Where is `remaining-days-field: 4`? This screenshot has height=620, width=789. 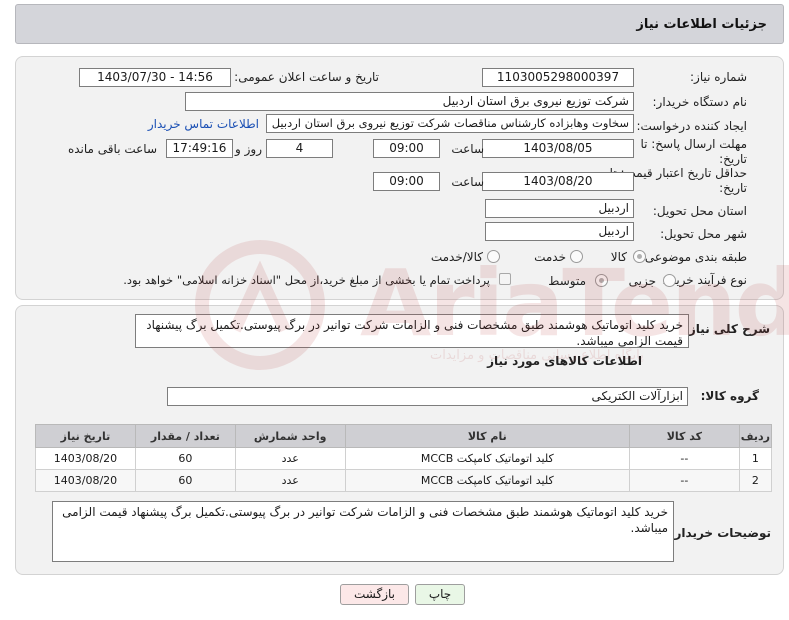
remaining-days-field: 4 is located at coordinates (299, 148).